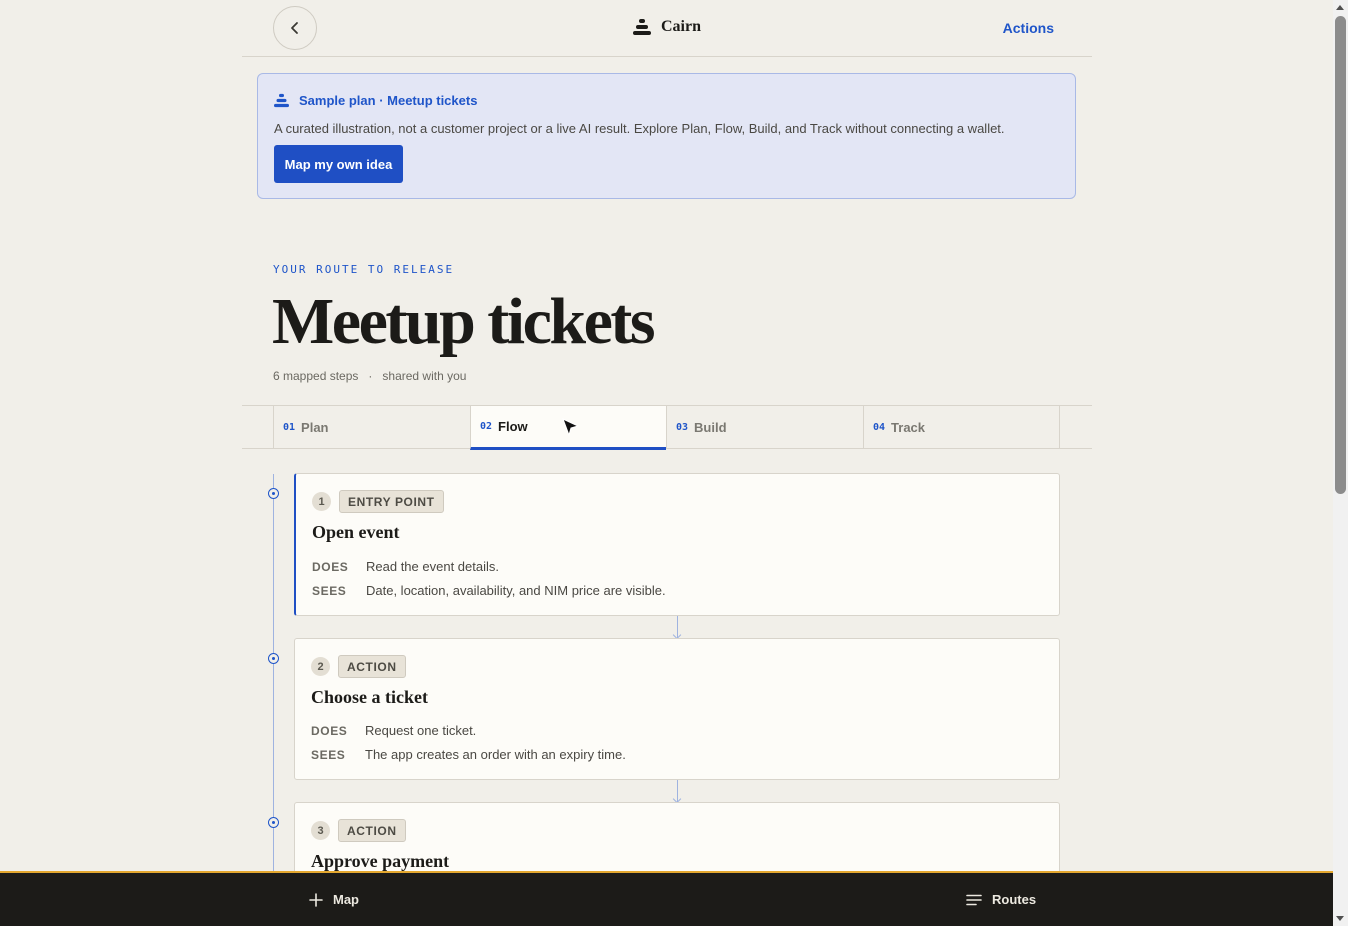 This screenshot has width=1348, height=926. I want to click on step-header: 1 ENTRY POINT, so click(378, 501).